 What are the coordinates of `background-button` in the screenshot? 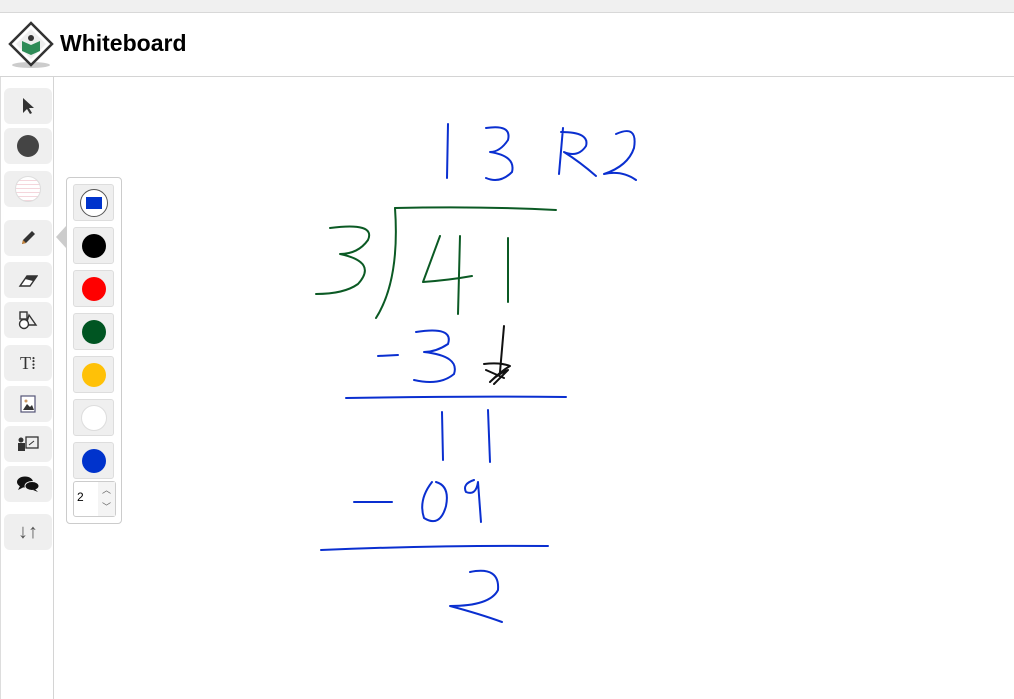 It's located at (28, 189).